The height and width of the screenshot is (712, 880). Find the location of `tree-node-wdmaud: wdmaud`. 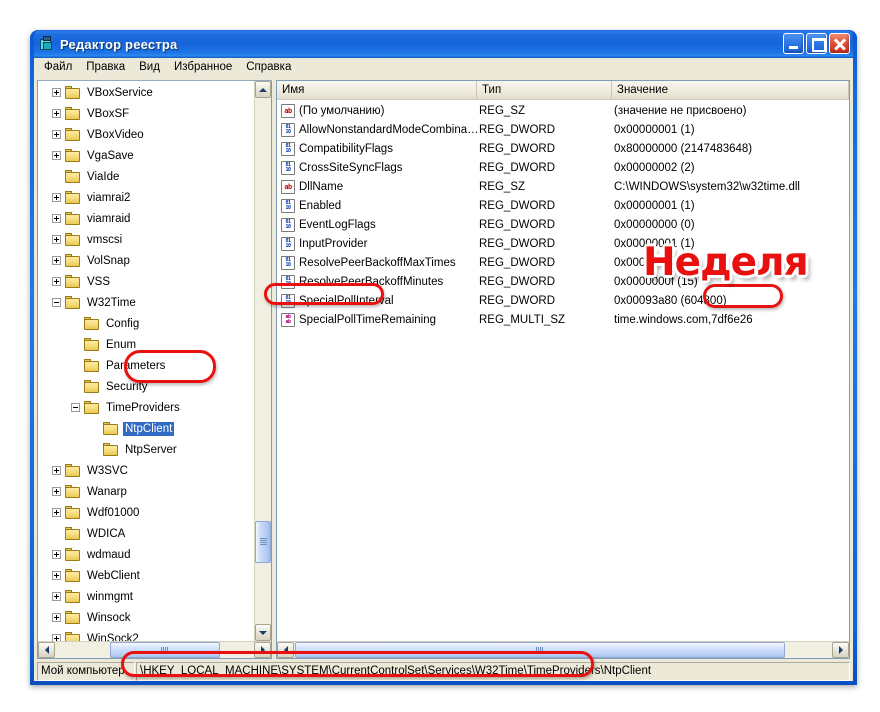

tree-node-wdmaud: wdmaud is located at coordinates (146, 554).